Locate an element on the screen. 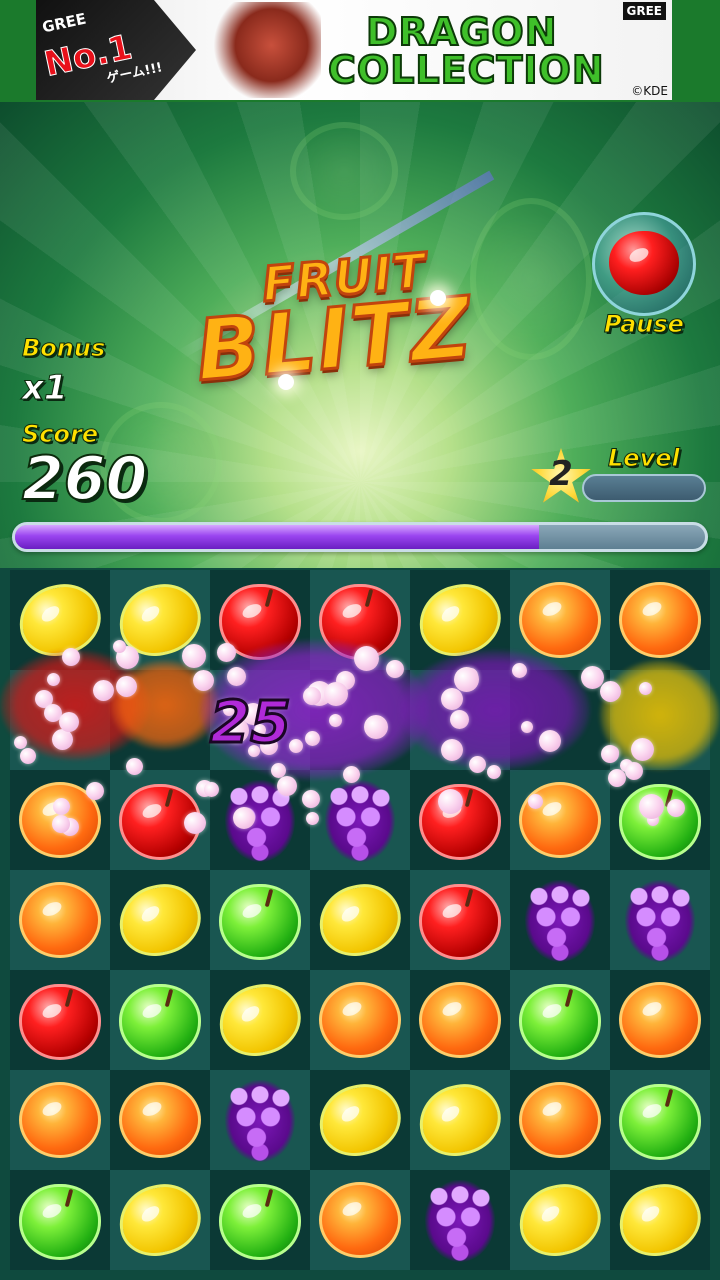  pause-button is located at coordinates (644, 264).